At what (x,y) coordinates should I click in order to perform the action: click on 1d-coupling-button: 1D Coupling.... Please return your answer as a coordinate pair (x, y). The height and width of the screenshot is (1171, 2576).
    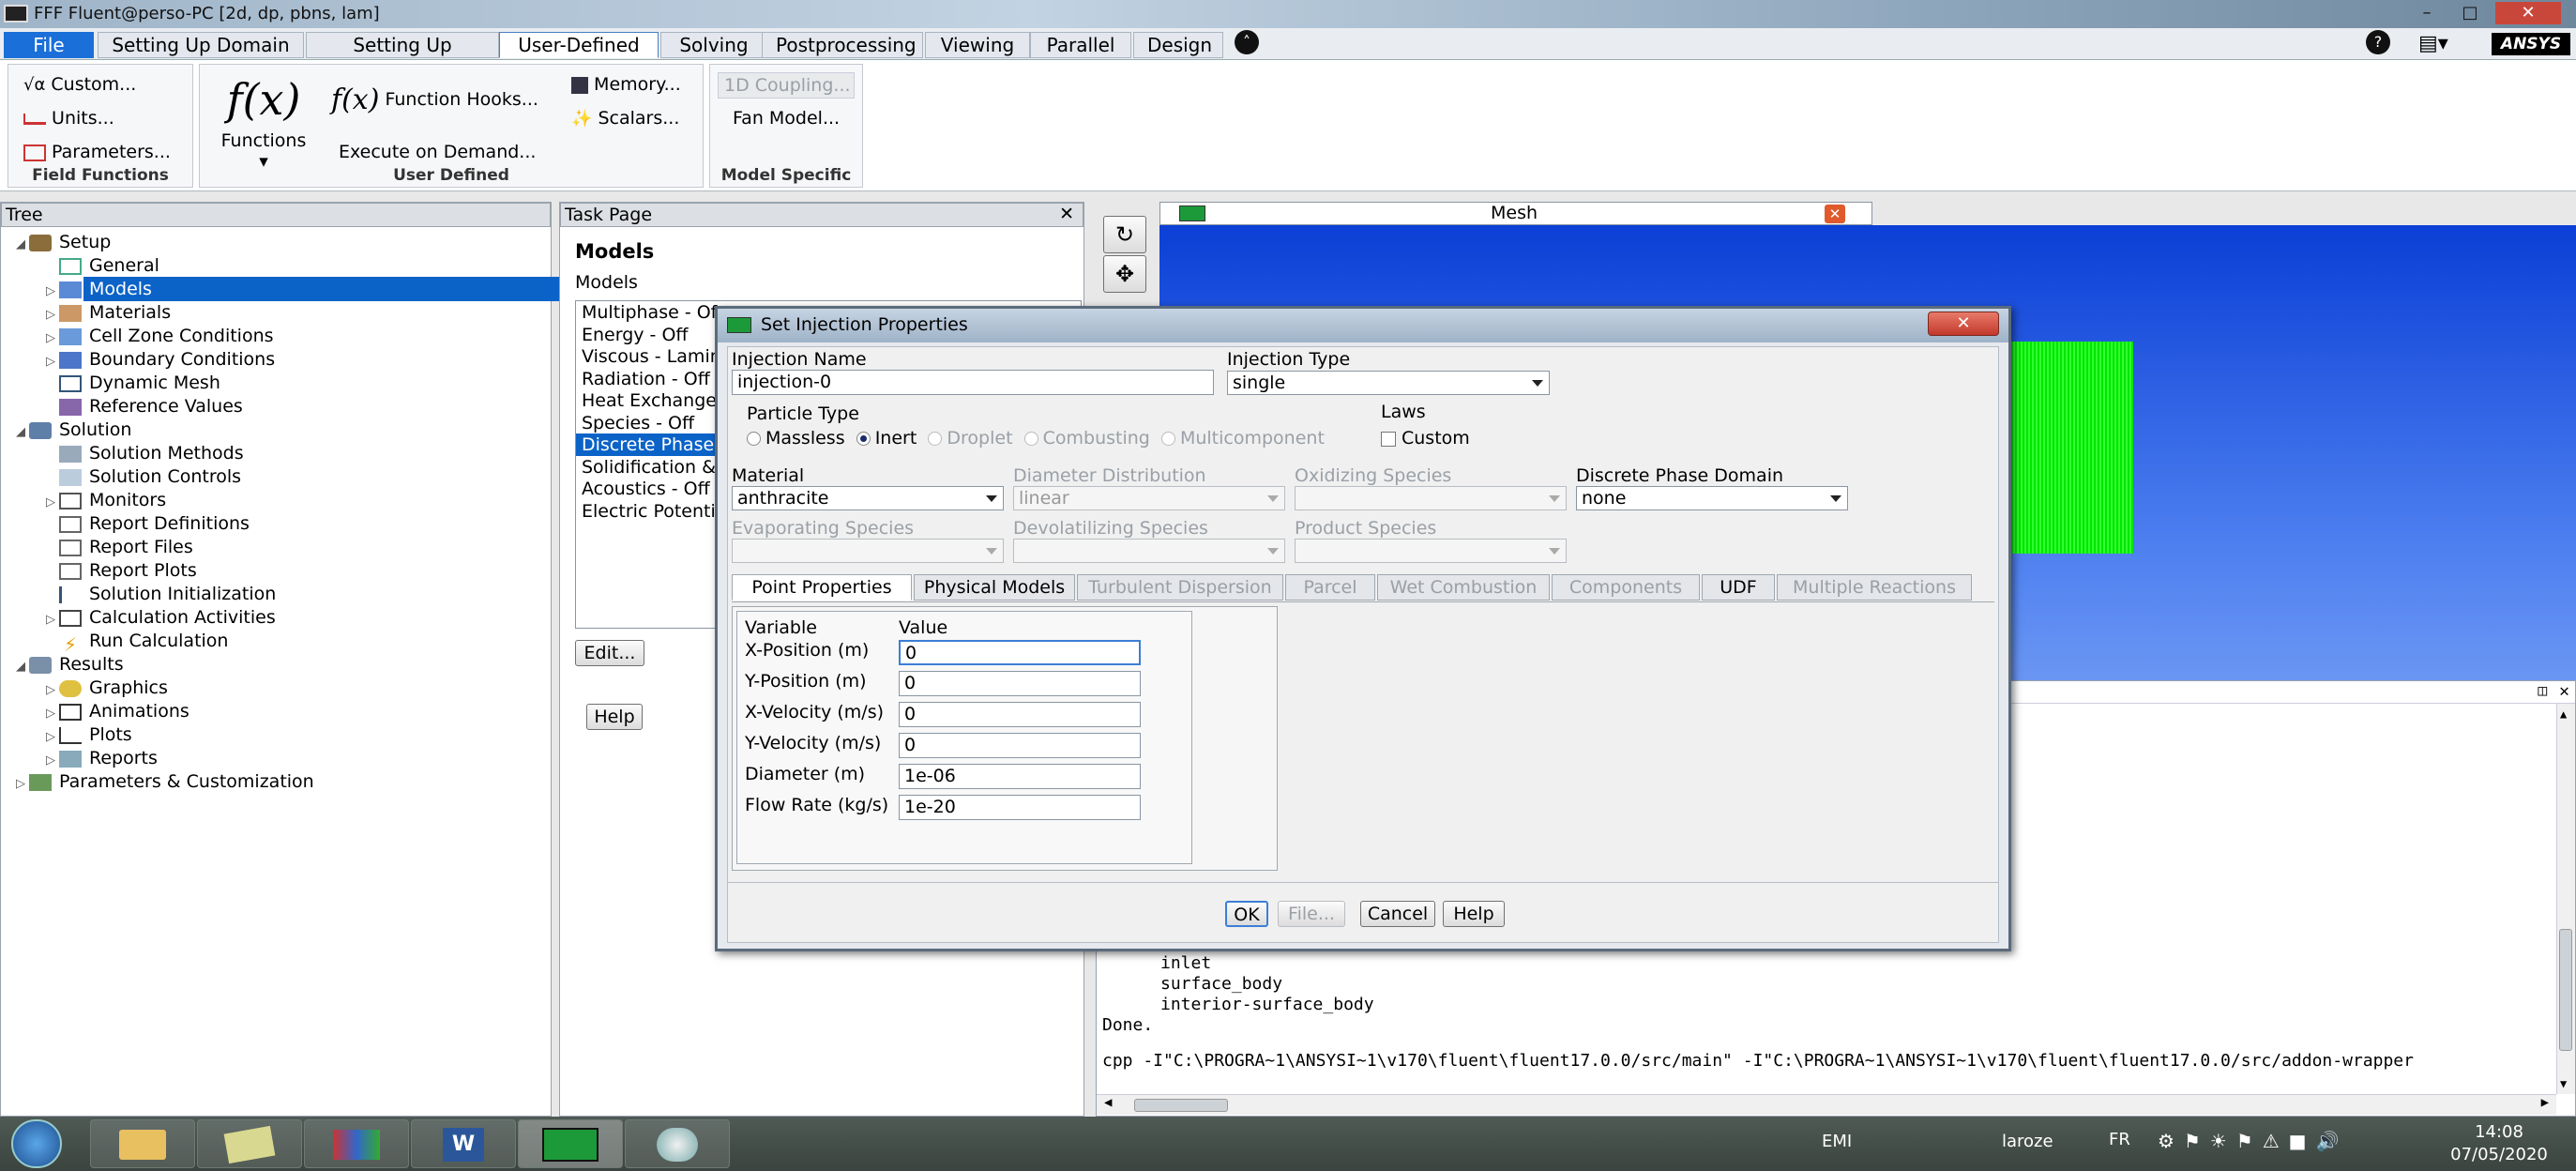
    Looking at the image, I should click on (786, 85).